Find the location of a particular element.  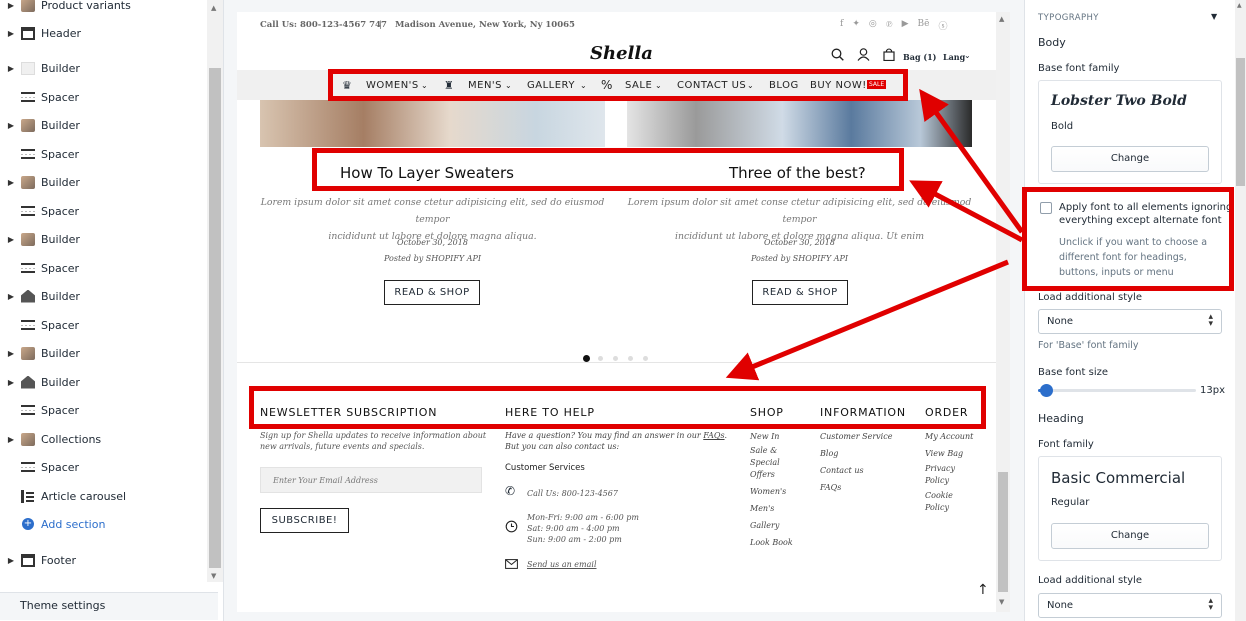

base-font-family-label: Base font family is located at coordinates (1079, 68).